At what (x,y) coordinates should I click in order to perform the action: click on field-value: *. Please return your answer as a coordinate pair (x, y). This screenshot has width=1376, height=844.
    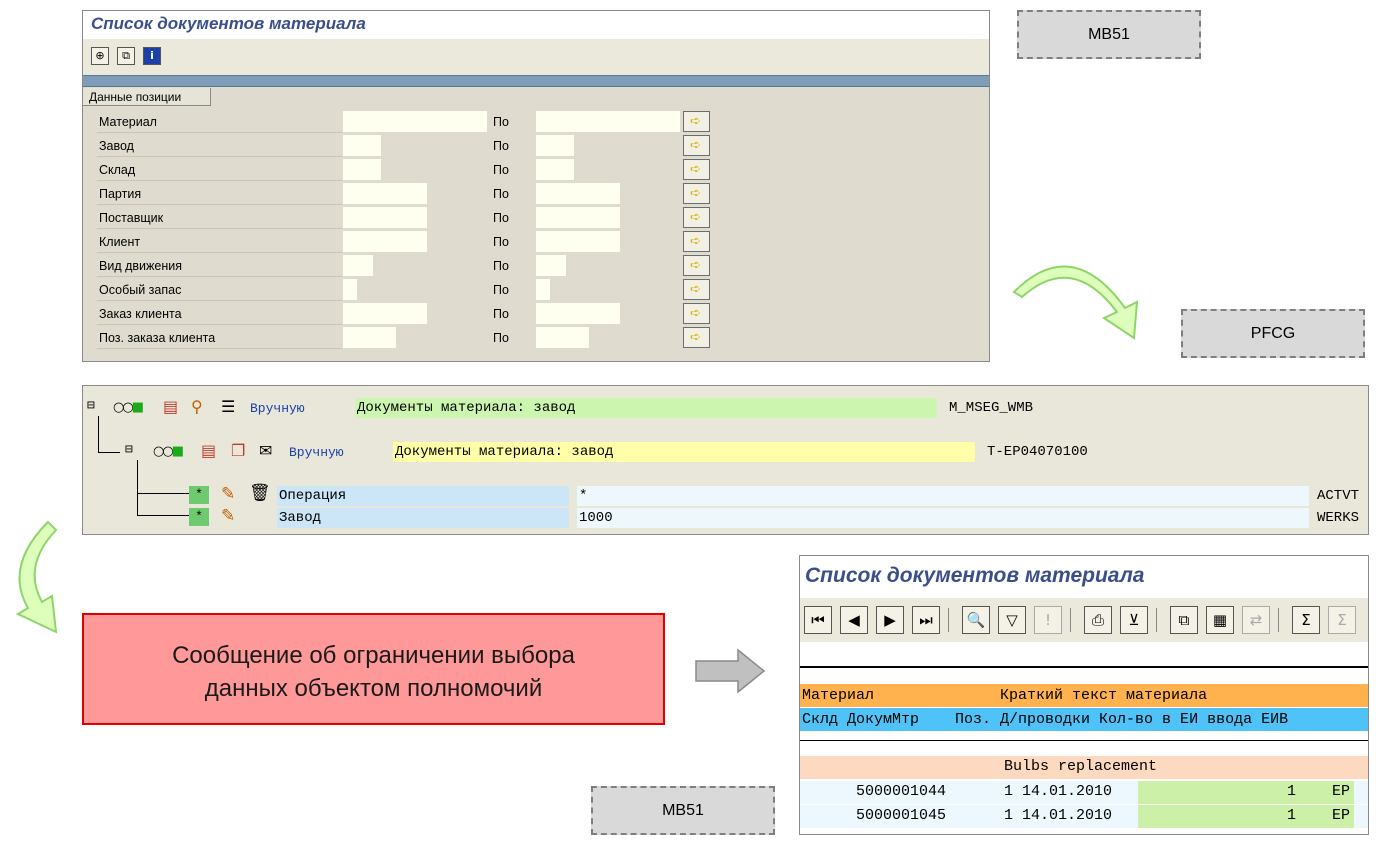
    Looking at the image, I should click on (583, 496).